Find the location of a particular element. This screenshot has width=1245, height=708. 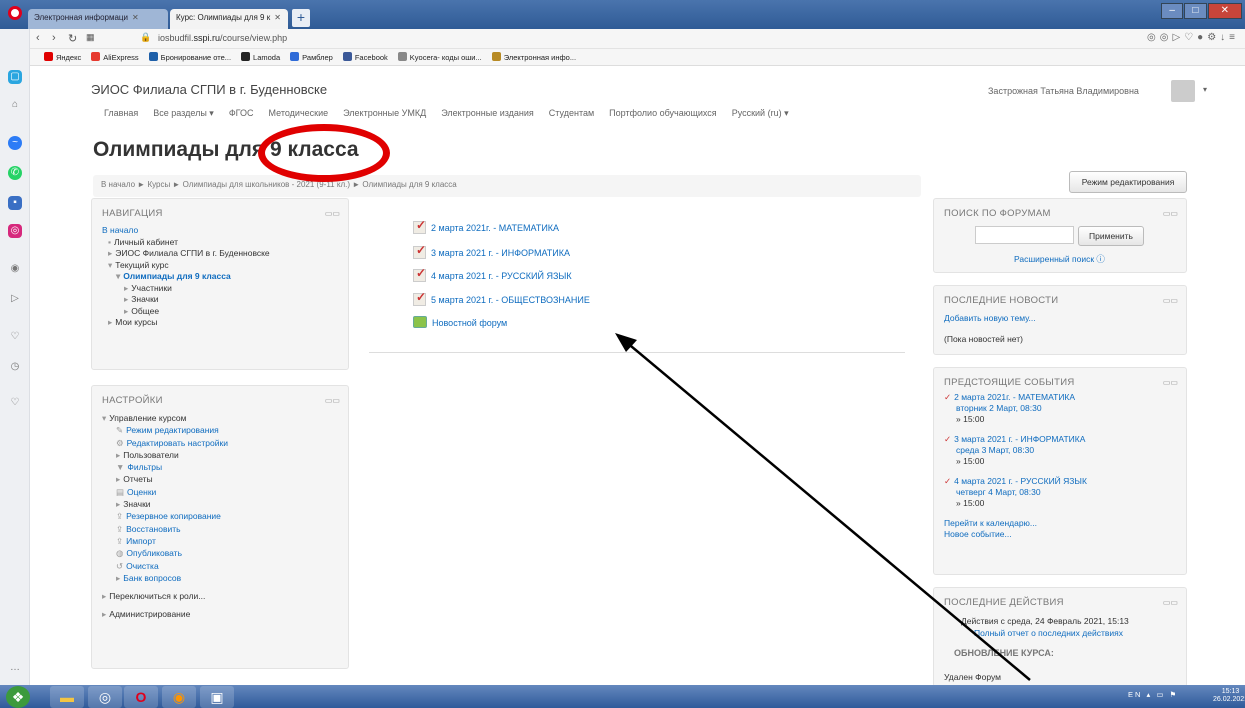

nav-tree-home: В начало is located at coordinates (186, 231).